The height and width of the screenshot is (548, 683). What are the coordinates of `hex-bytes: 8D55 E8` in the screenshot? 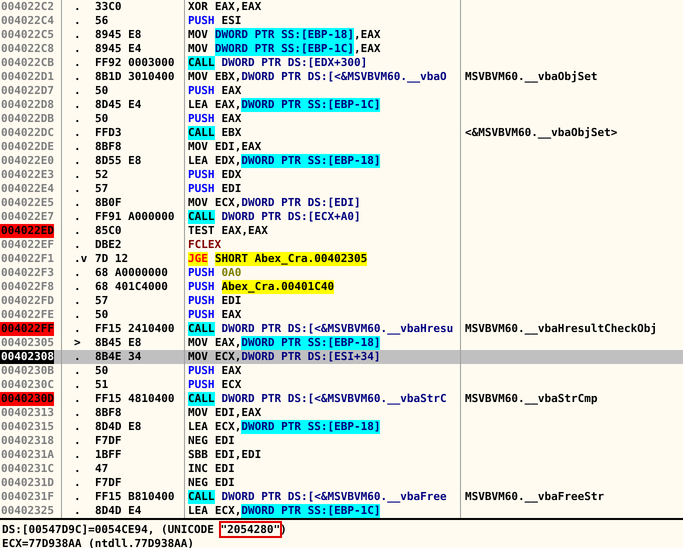 It's located at (118, 160).